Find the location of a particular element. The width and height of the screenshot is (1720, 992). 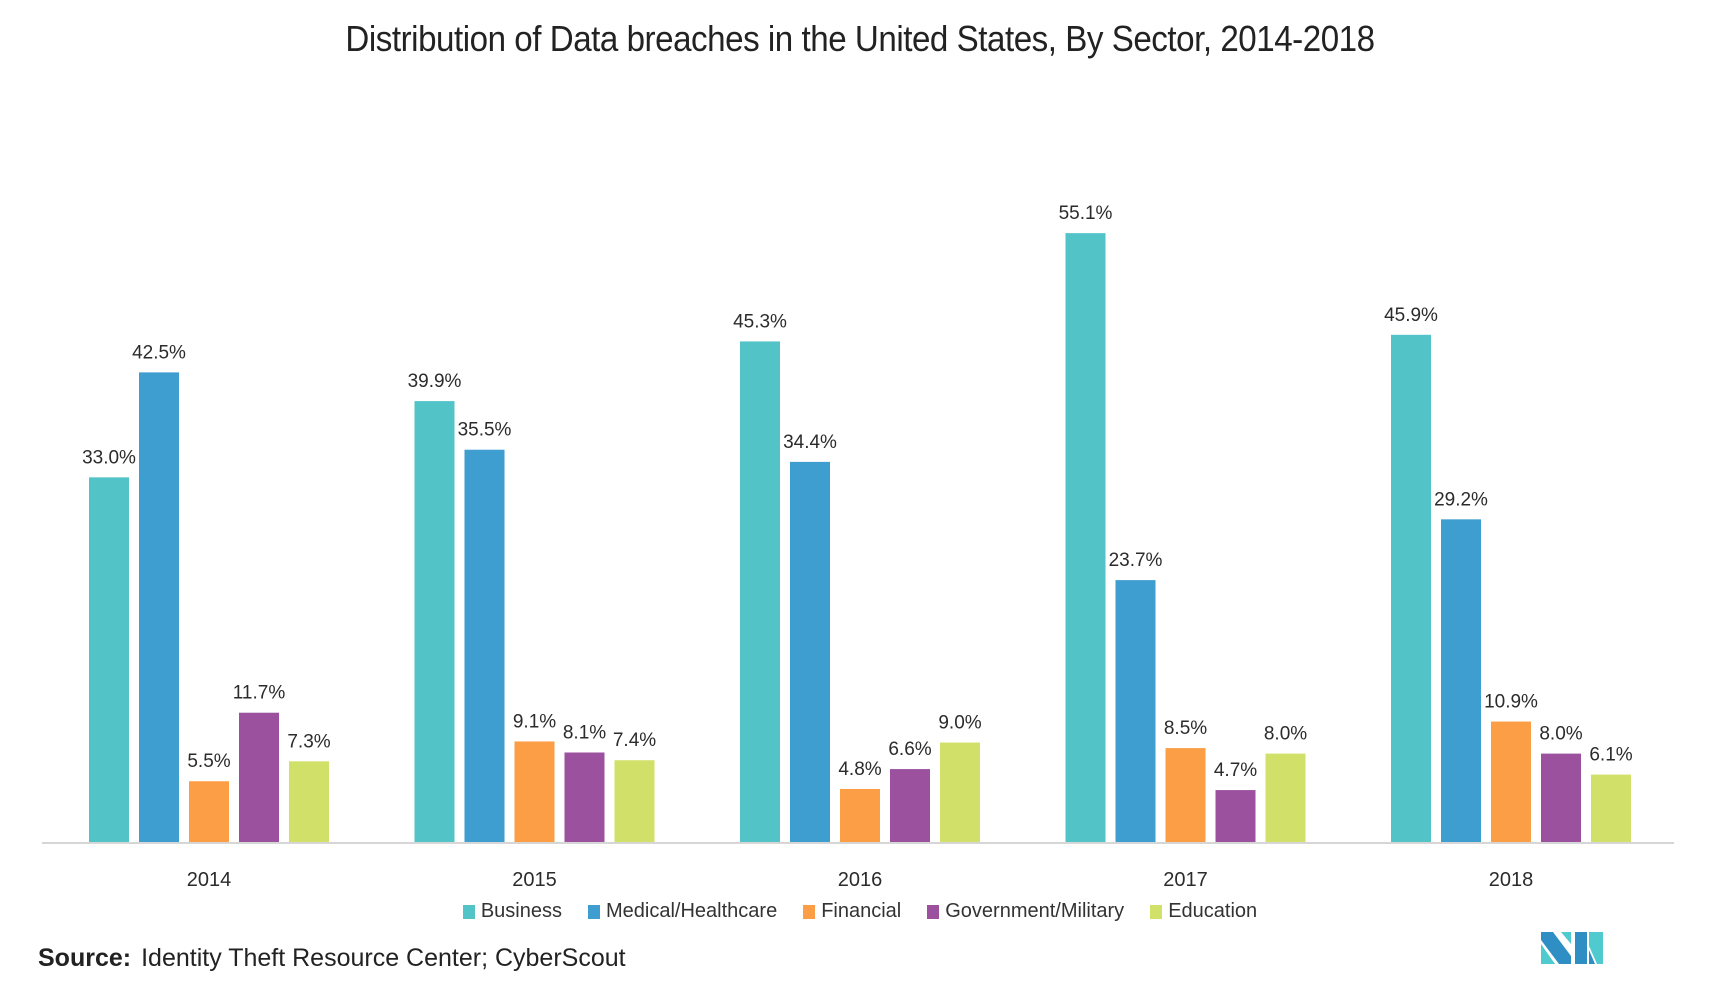

value-label: 6.6% is located at coordinates (909, 749).